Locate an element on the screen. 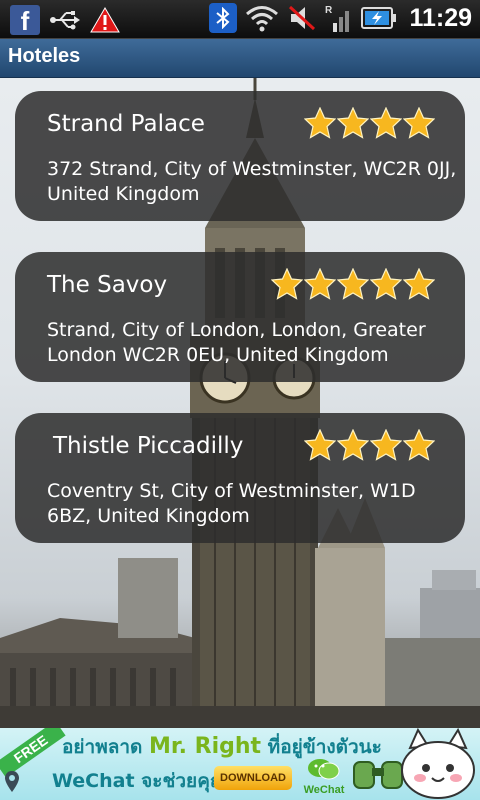 The height and width of the screenshot is (800, 480). status-bar: f R 11:29 is located at coordinates (240, 19).